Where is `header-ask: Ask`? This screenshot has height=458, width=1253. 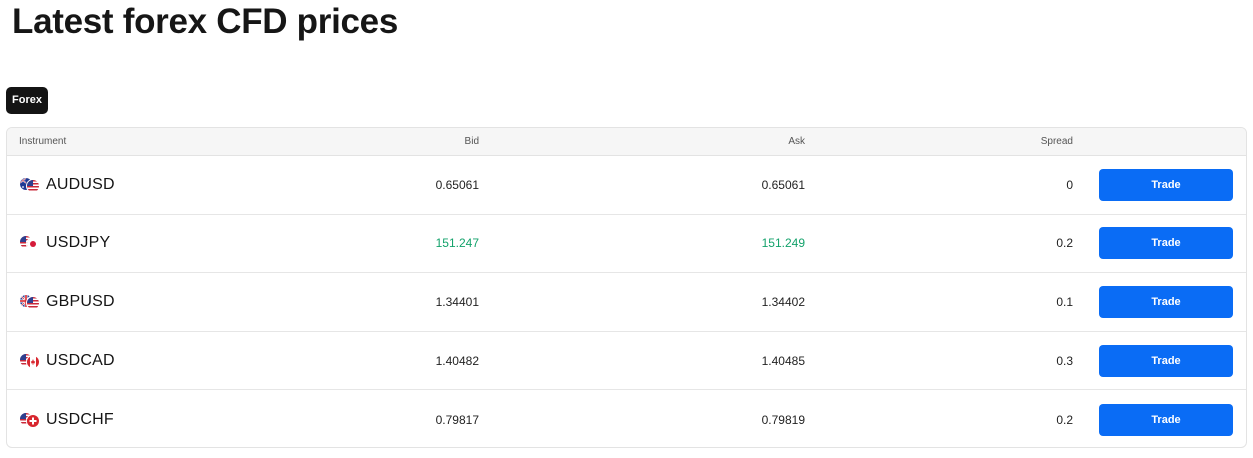 header-ask: Ask is located at coordinates (796, 141).